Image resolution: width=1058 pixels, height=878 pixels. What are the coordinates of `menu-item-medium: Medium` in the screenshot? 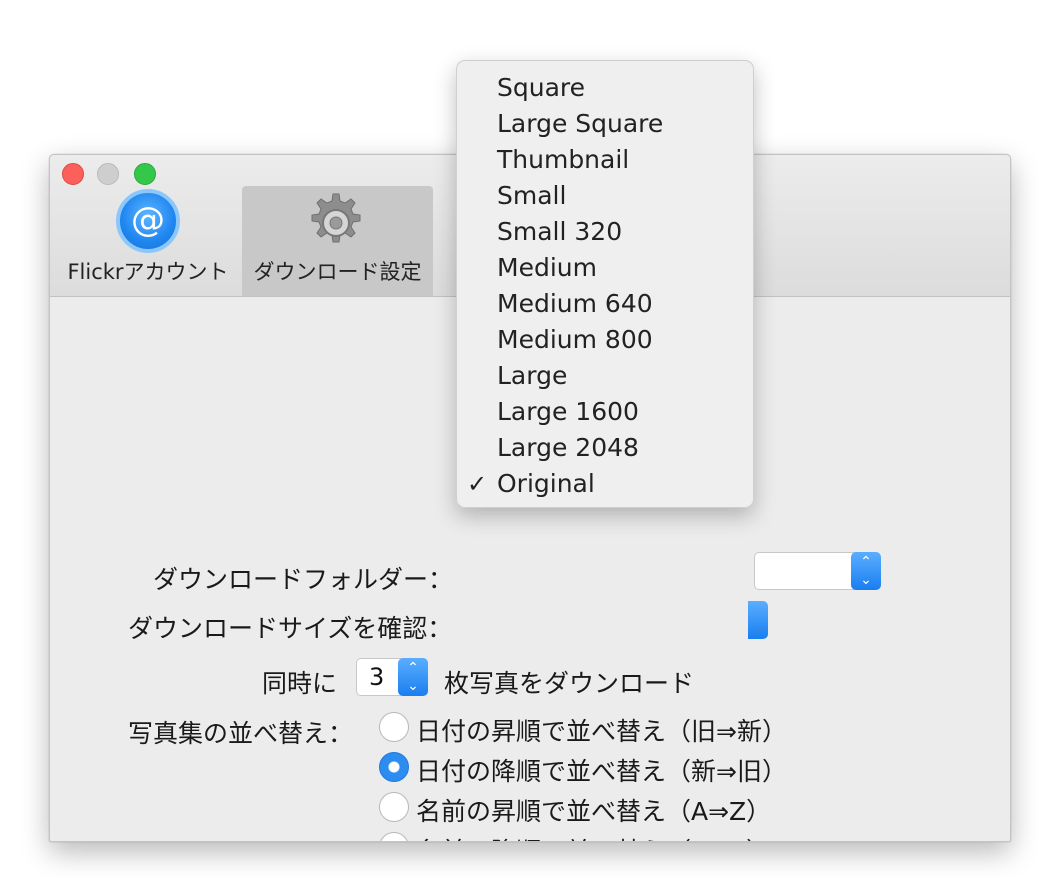 It's located at (547, 268).